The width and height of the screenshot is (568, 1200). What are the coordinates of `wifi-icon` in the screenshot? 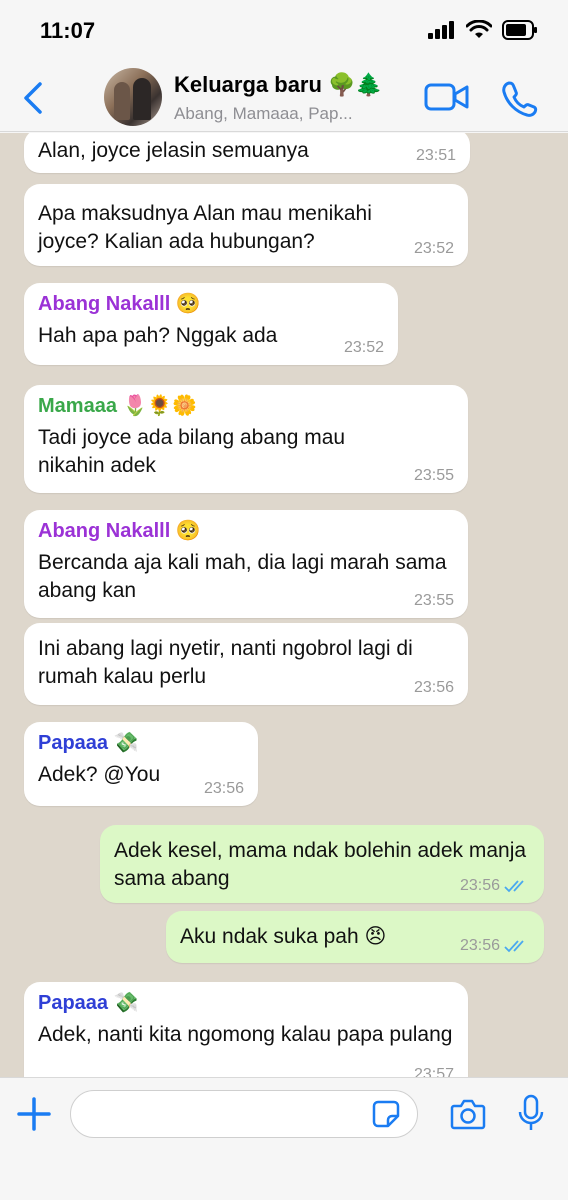 It's located at (479, 29).